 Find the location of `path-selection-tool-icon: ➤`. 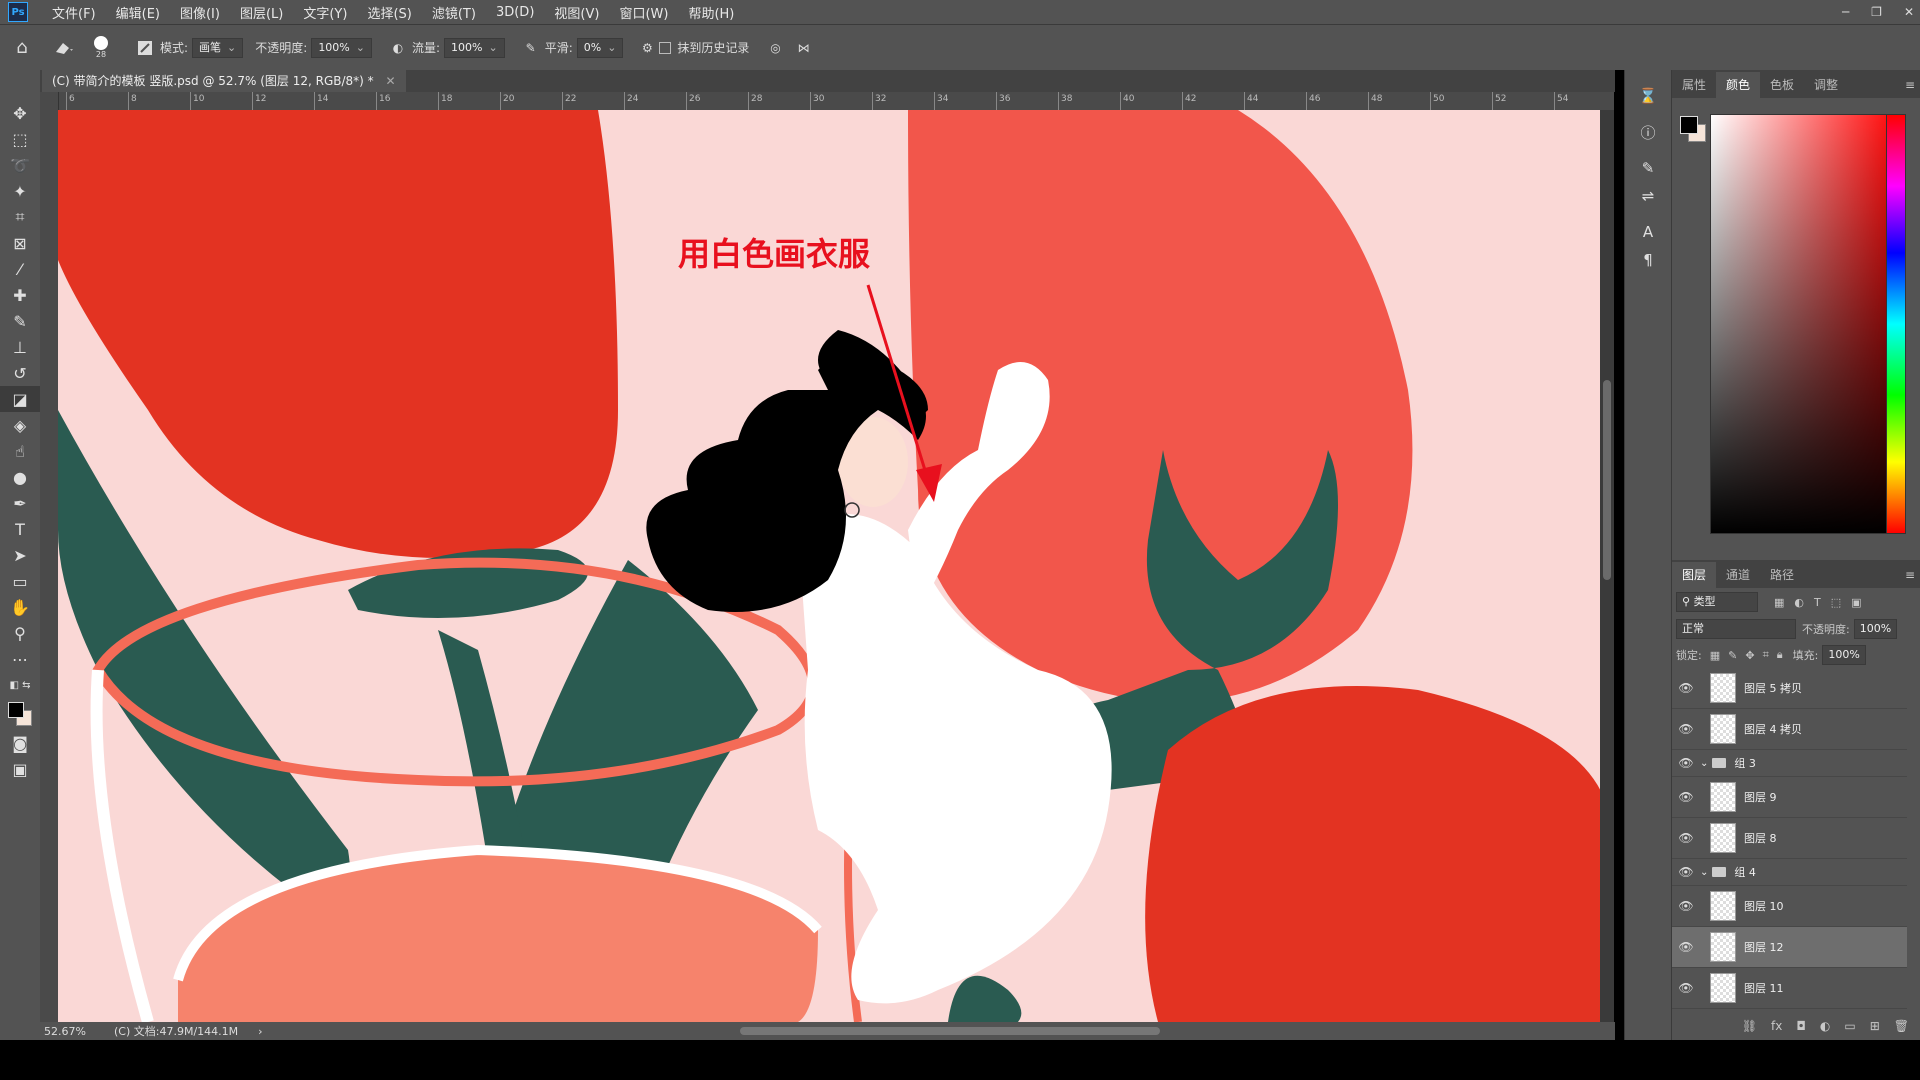

path-selection-tool-icon: ➤ is located at coordinates (20, 555).